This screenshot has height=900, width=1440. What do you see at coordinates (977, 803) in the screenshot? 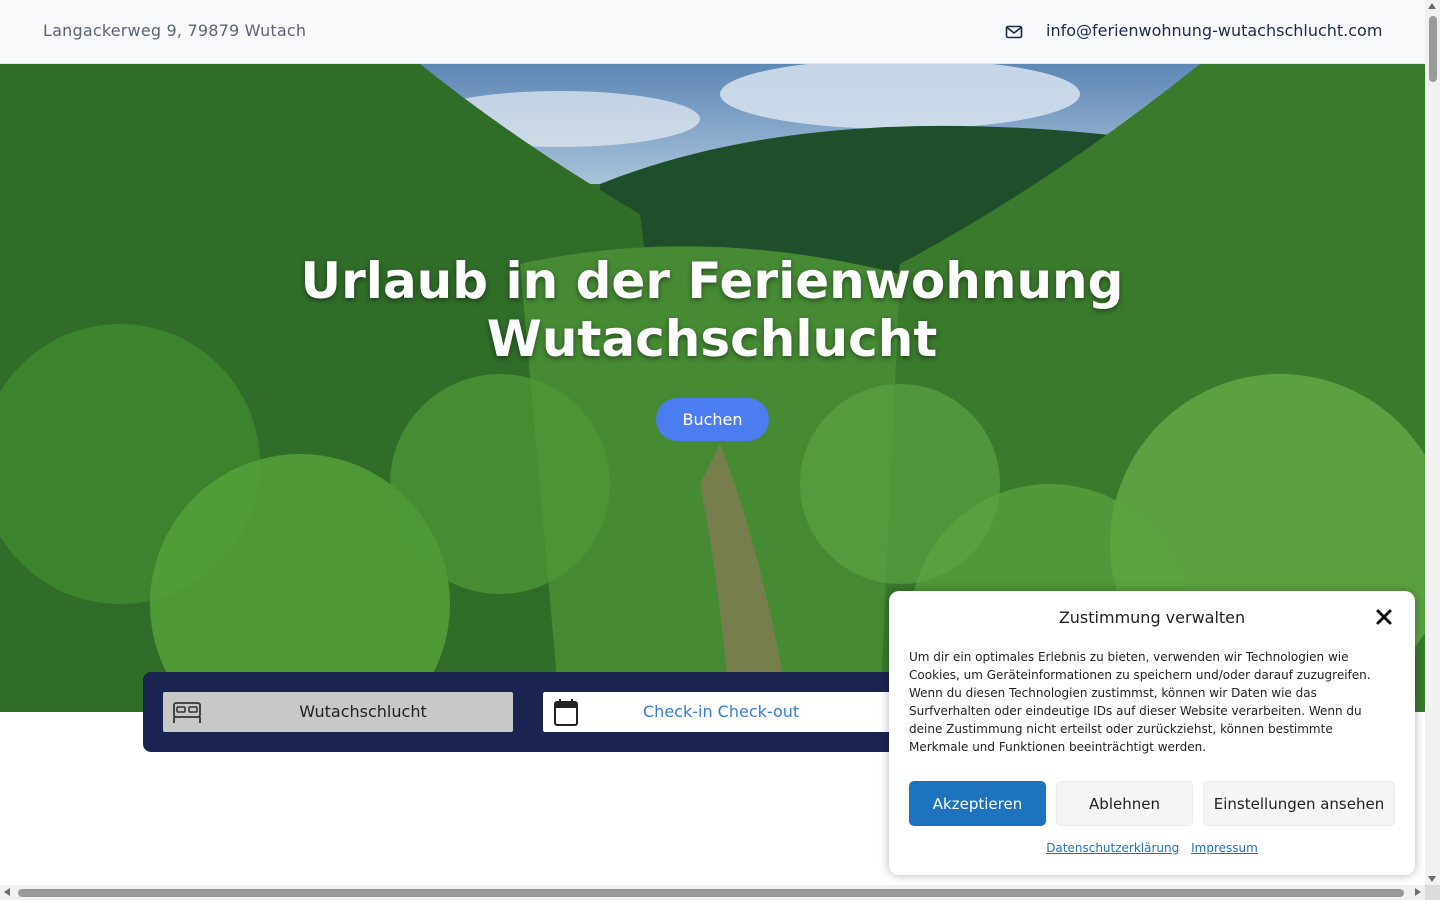
I see `accept-button: Akzeptieren` at bounding box center [977, 803].